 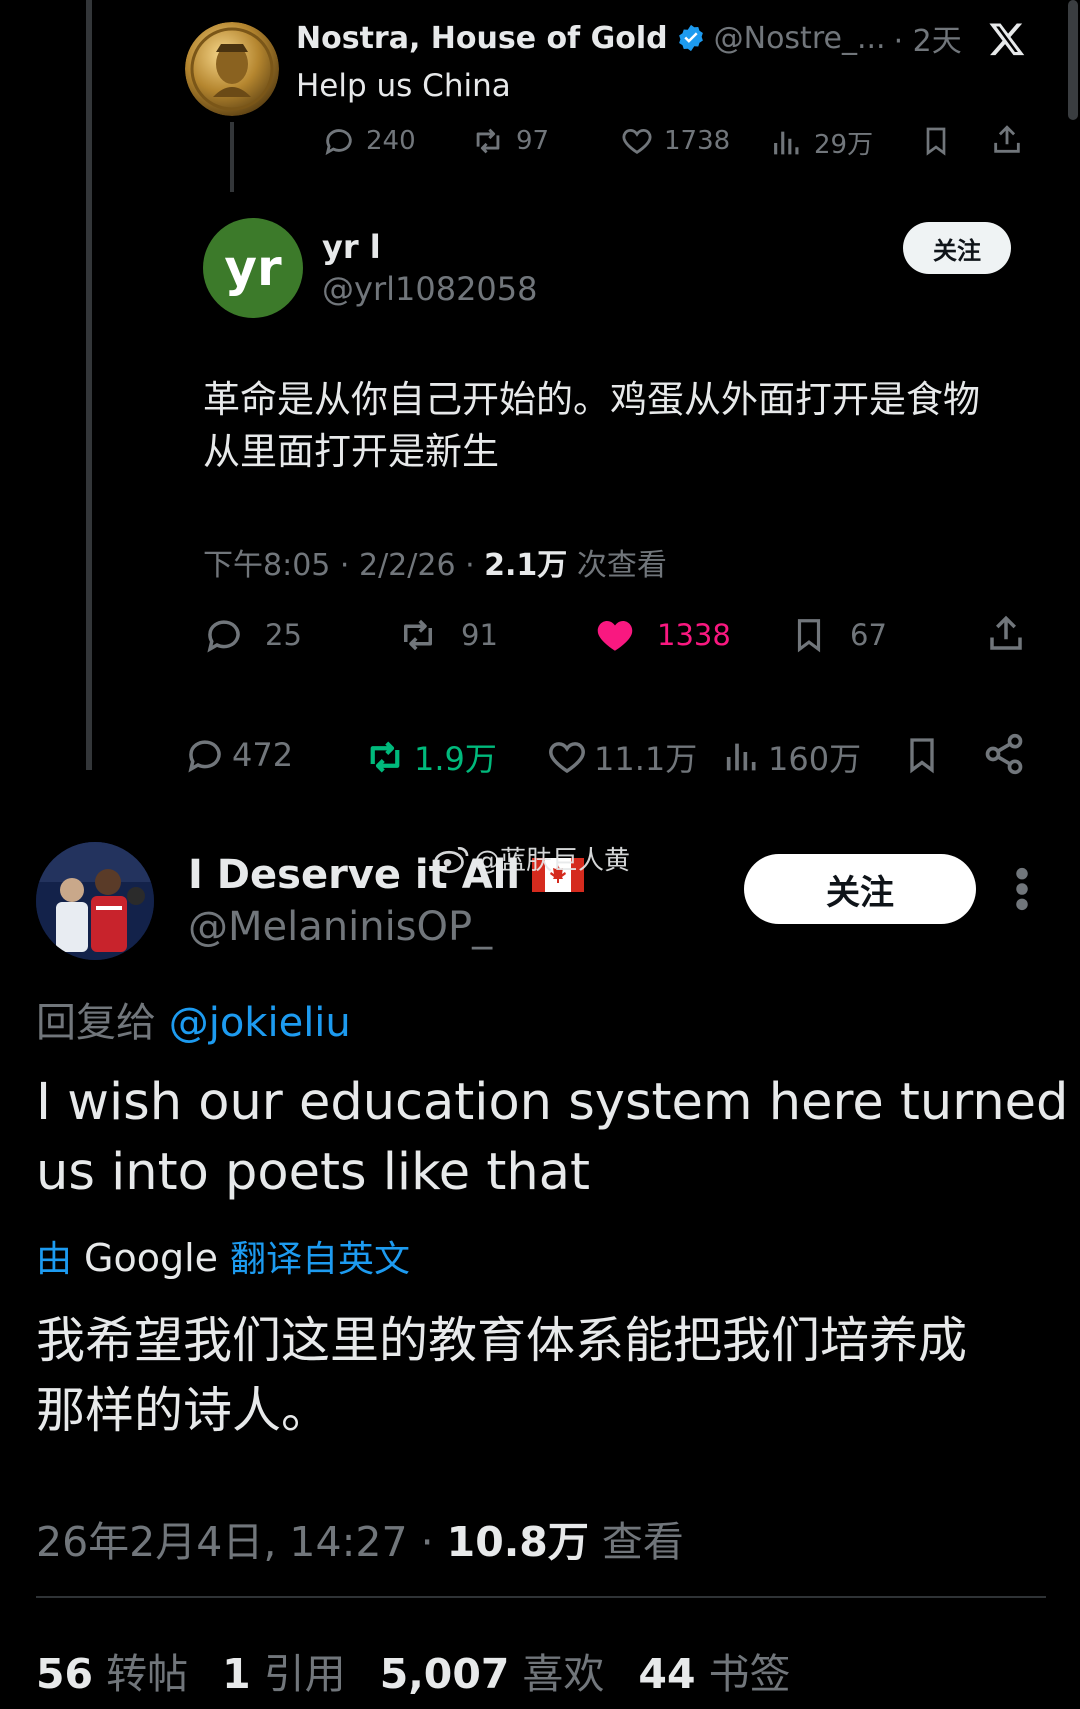 I want to click on nostra-header: Nostra, House of Gold @Nostre_... · 2天, so click(x=629, y=39).